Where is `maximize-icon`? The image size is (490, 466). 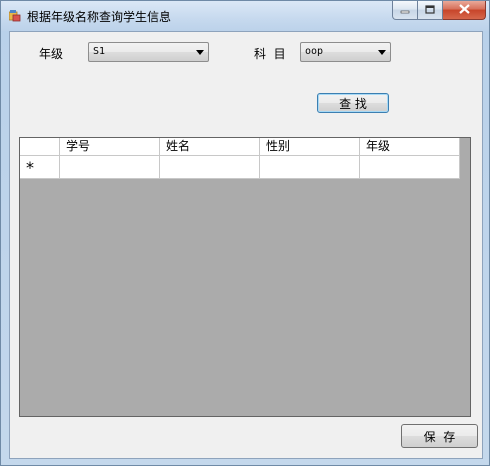
maximize-icon is located at coordinates (430, 10).